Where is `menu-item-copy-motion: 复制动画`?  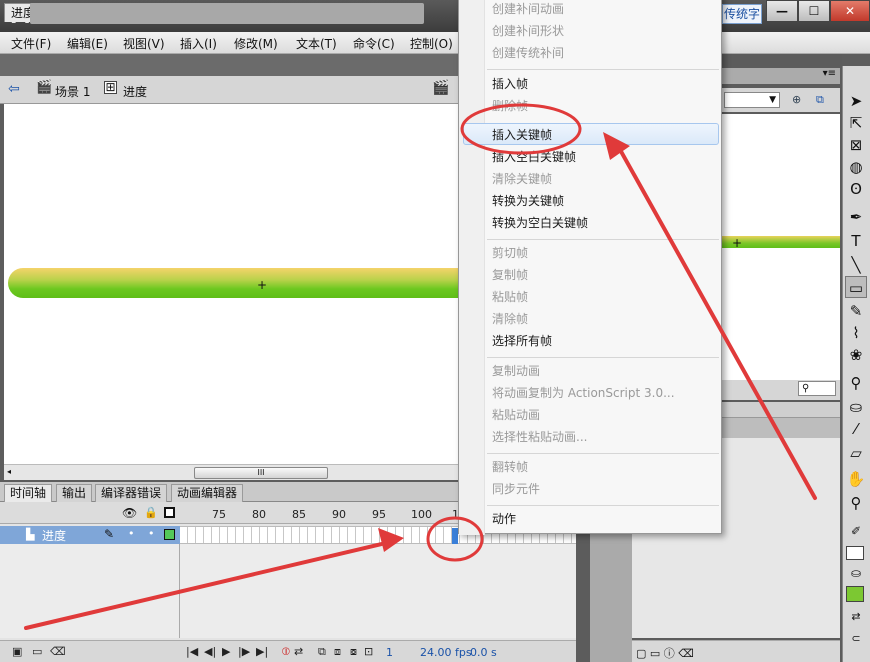 menu-item-copy-motion: 复制动画 is located at coordinates (516, 371).